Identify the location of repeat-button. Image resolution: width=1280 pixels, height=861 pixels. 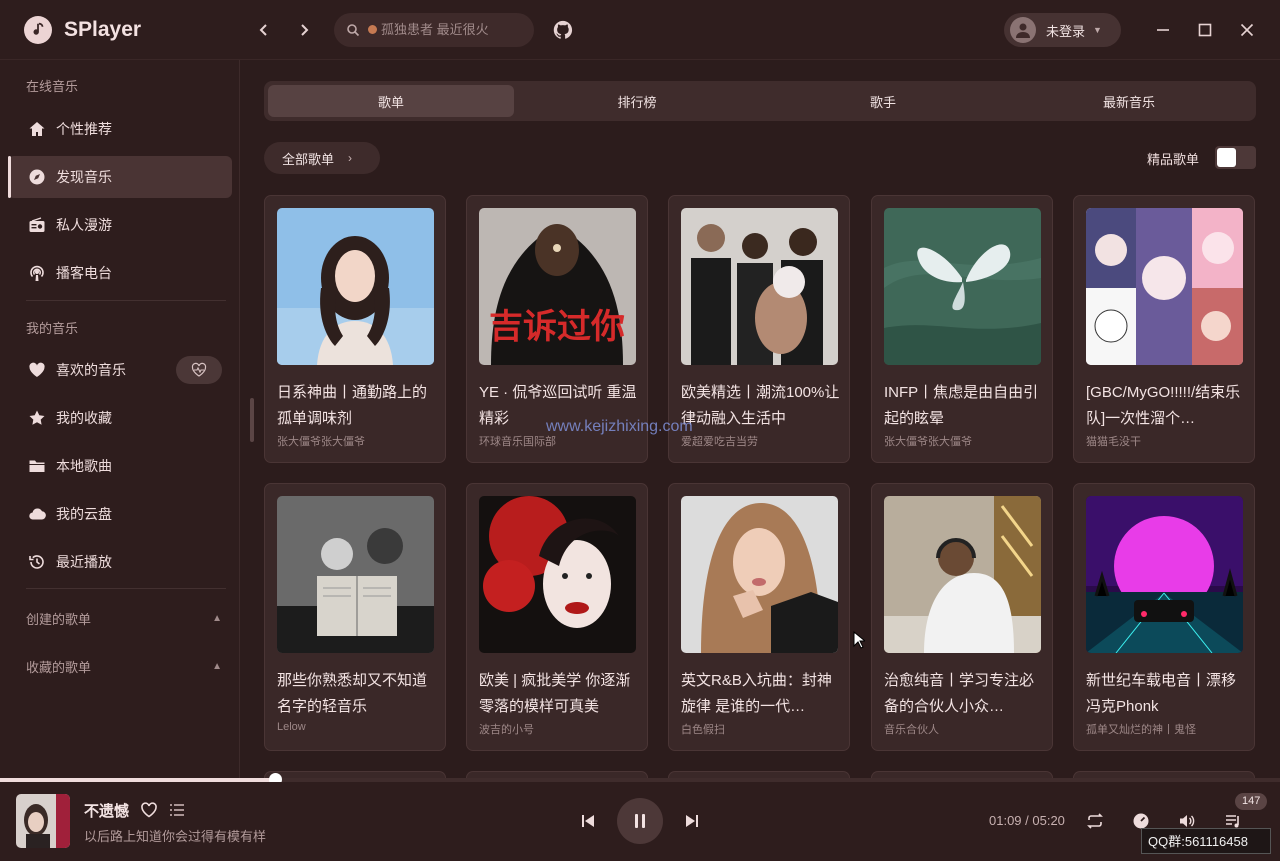
(1095, 821).